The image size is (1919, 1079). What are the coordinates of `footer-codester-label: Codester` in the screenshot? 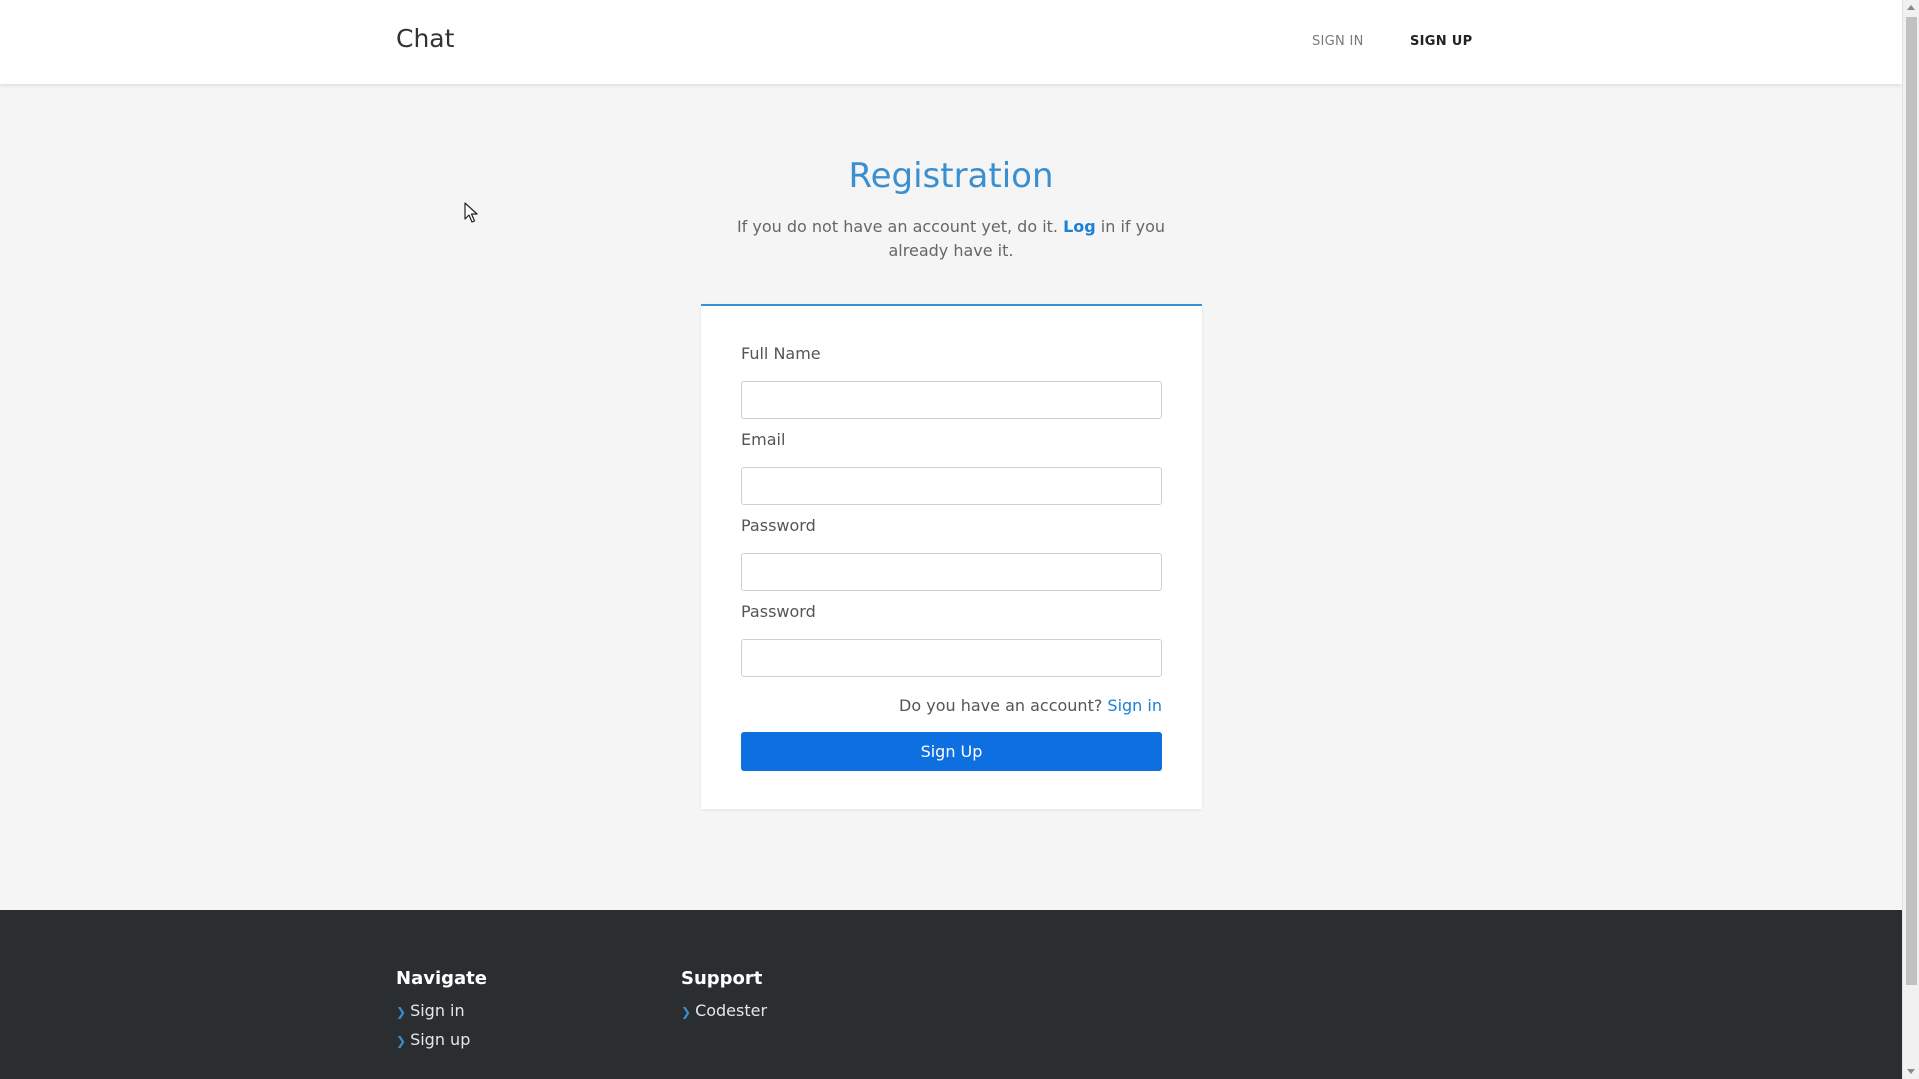 It's located at (731, 1010).